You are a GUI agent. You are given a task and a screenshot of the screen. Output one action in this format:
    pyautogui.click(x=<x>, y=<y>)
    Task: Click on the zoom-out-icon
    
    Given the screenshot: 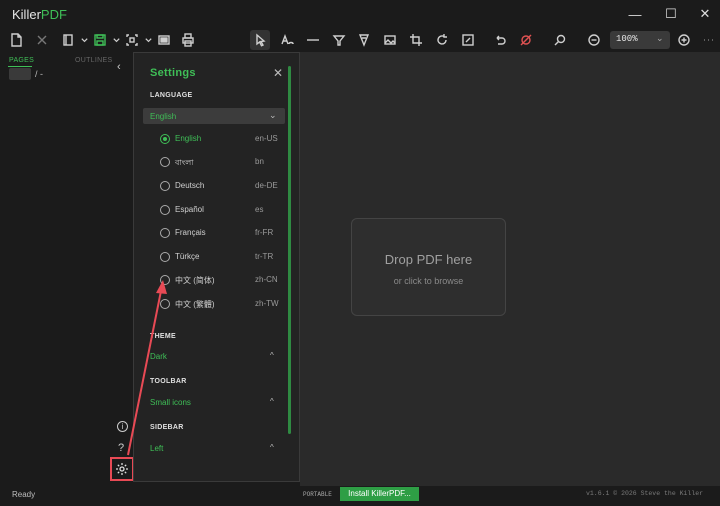 What is the action you would take?
    pyautogui.click(x=594, y=40)
    